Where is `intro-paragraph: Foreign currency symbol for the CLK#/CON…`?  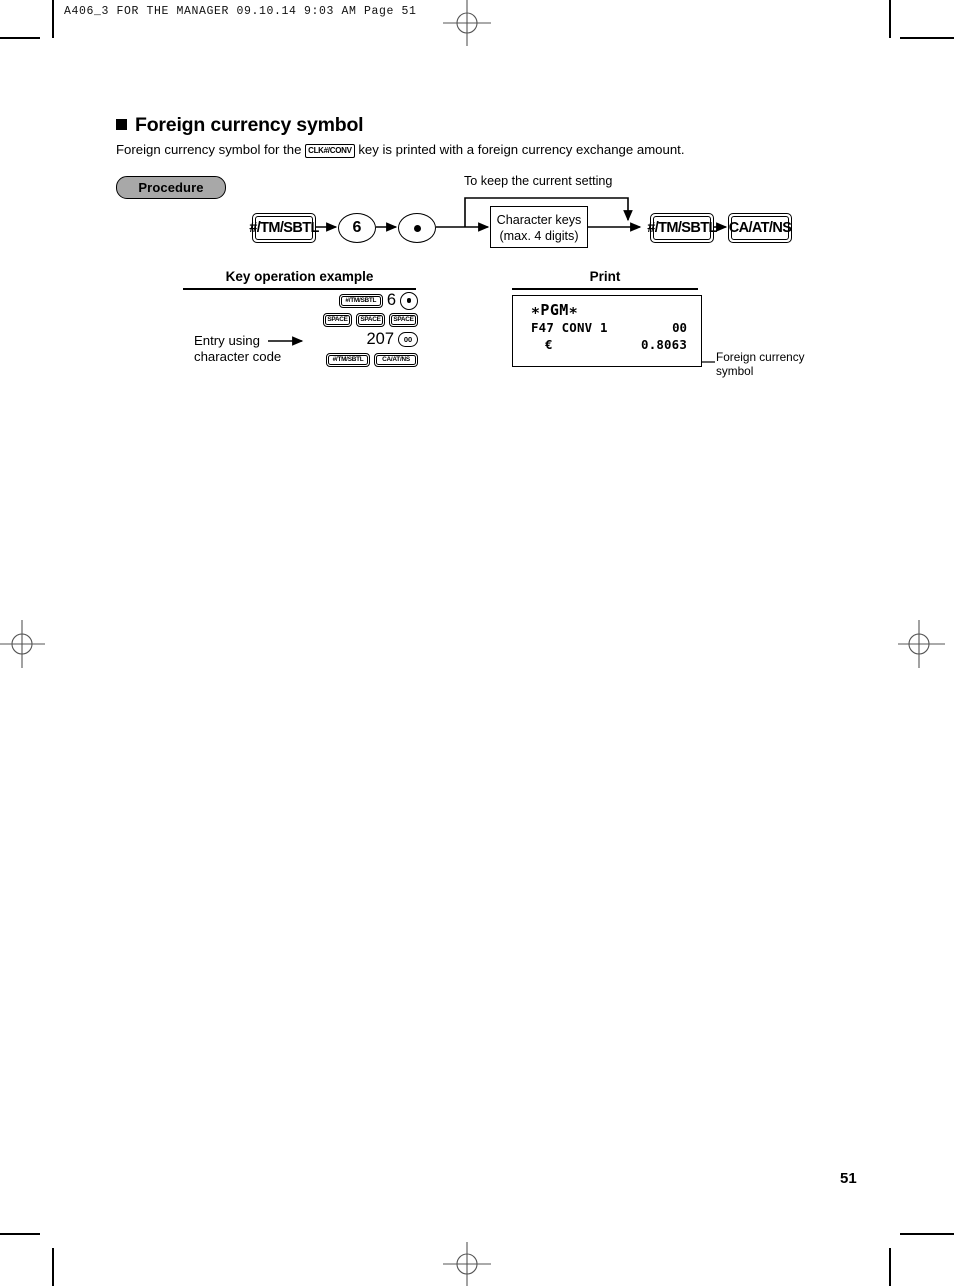
intro-paragraph: Foreign currency symbol for the CLK#/CON… is located at coordinates (400, 150).